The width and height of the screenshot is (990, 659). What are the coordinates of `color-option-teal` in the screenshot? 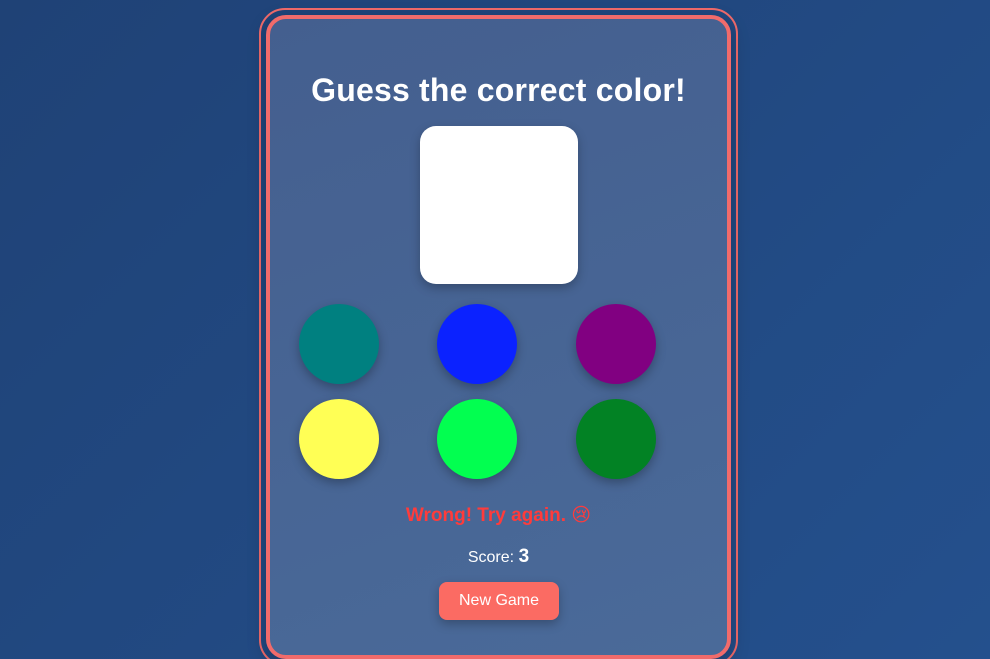 It's located at (339, 344).